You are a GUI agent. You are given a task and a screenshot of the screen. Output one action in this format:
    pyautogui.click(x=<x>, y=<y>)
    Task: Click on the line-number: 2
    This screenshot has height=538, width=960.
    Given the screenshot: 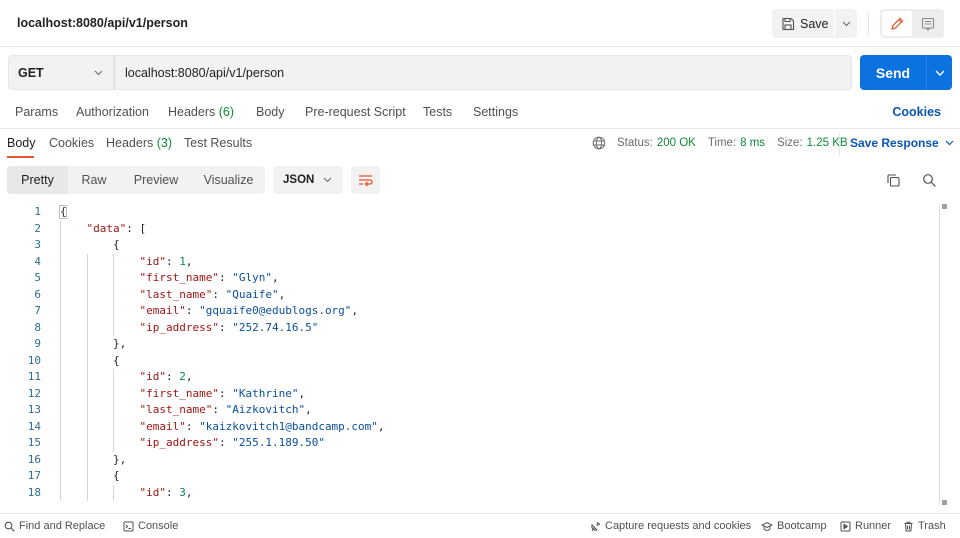 What is the action you would take?
    pyautogui.click(x=37, y=228)
    